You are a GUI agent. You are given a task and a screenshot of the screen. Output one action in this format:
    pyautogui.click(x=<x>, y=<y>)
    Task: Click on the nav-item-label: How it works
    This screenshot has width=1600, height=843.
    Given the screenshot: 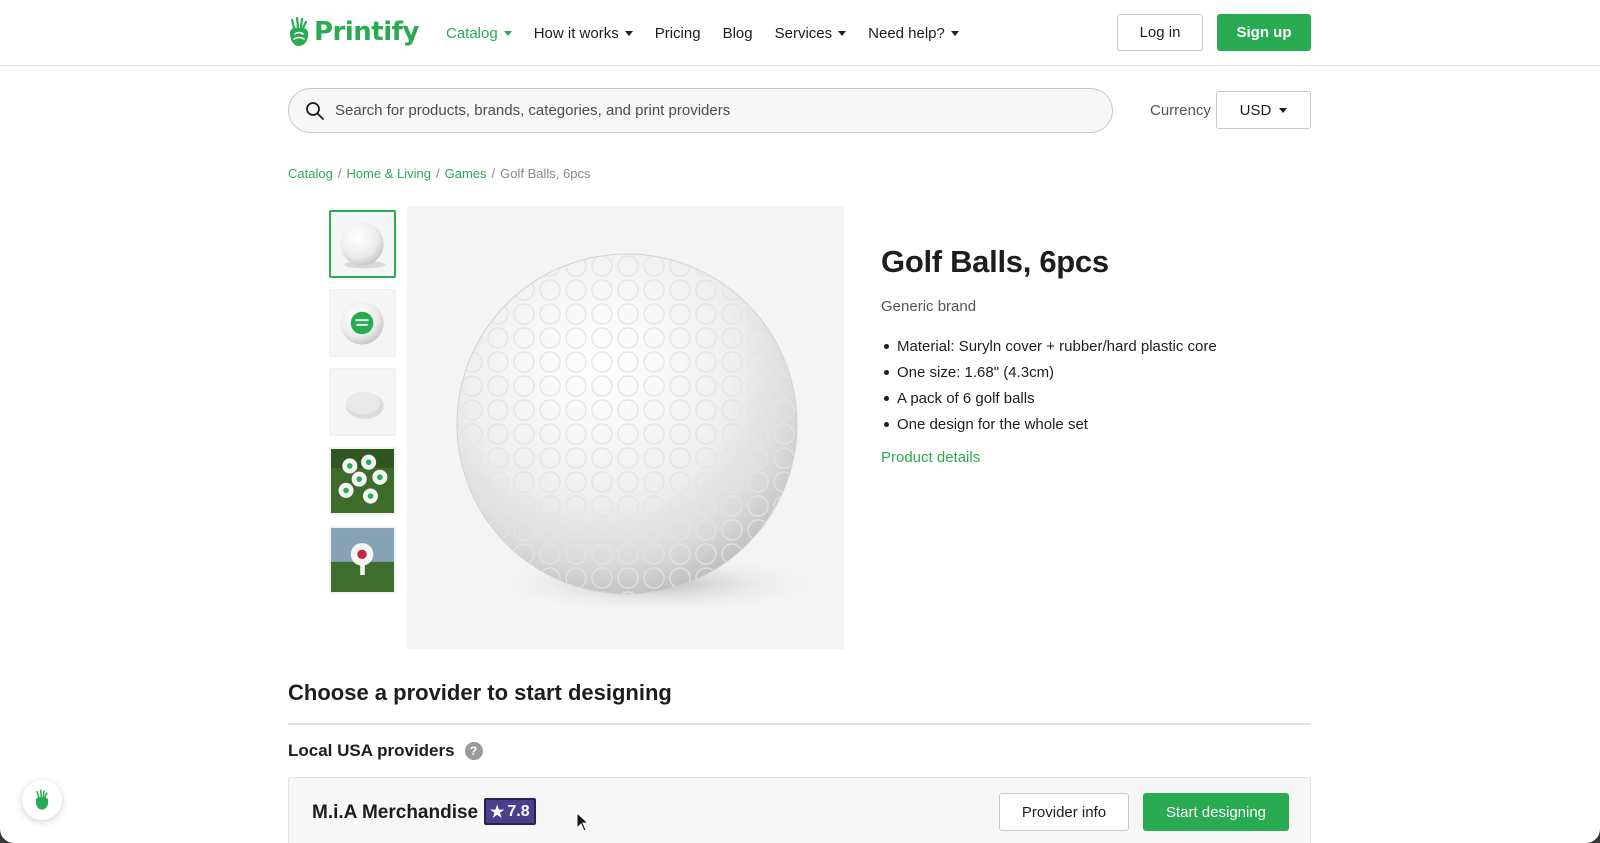 What is the action you would take?
    pyautogui.click(x=576, y=33)
    